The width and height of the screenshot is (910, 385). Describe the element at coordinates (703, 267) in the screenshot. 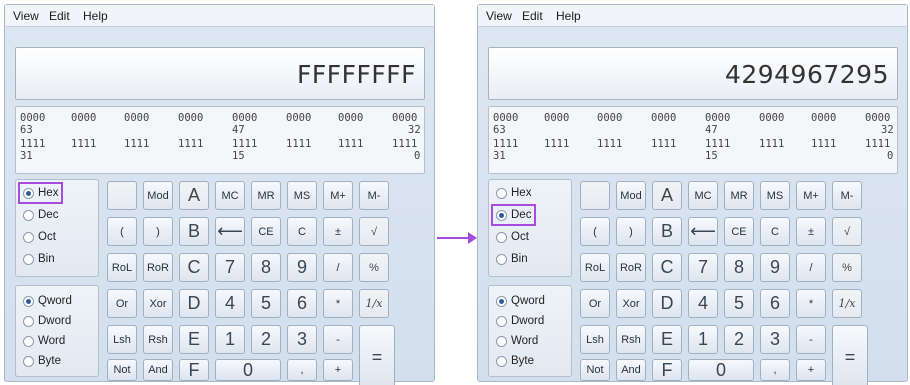

I see `digit-7-button: 7` at that location.